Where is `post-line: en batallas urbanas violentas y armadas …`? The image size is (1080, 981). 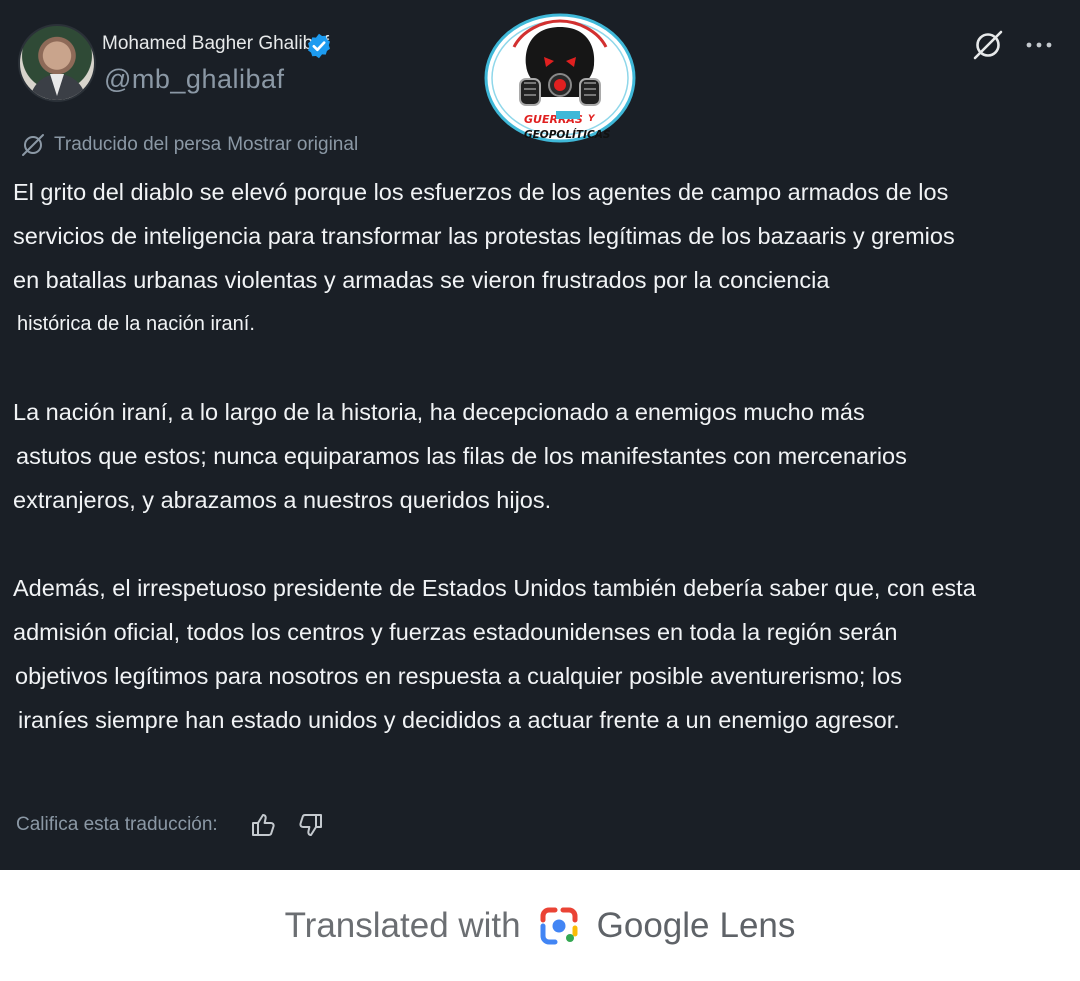 post-line: en batallas urbanas violentas y armadas … is located at coordinates (421, 280).